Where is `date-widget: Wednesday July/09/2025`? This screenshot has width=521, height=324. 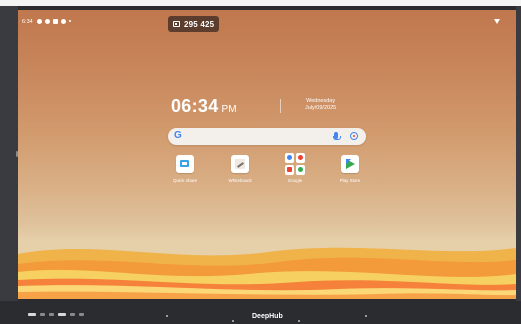
date-widget: Wednesday July/09/2025 is located at coordinates (320, 105).